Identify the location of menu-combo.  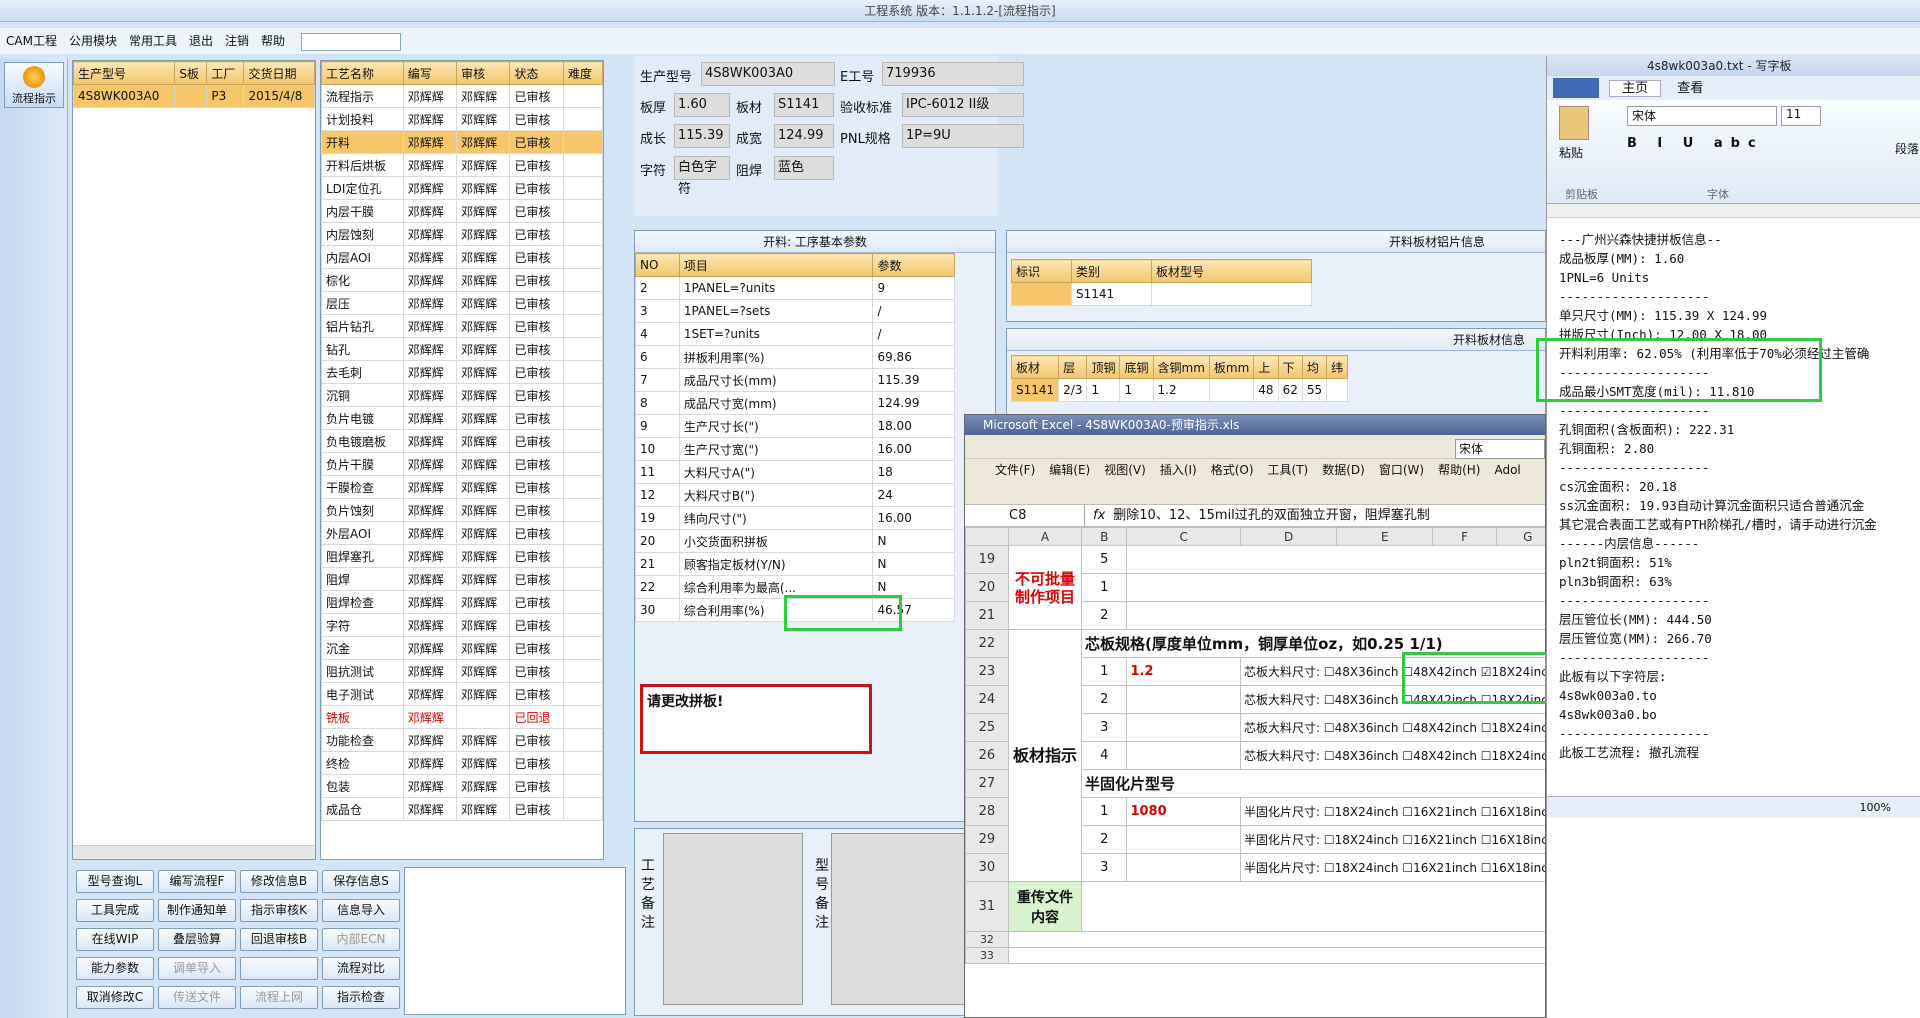
(351, 41).